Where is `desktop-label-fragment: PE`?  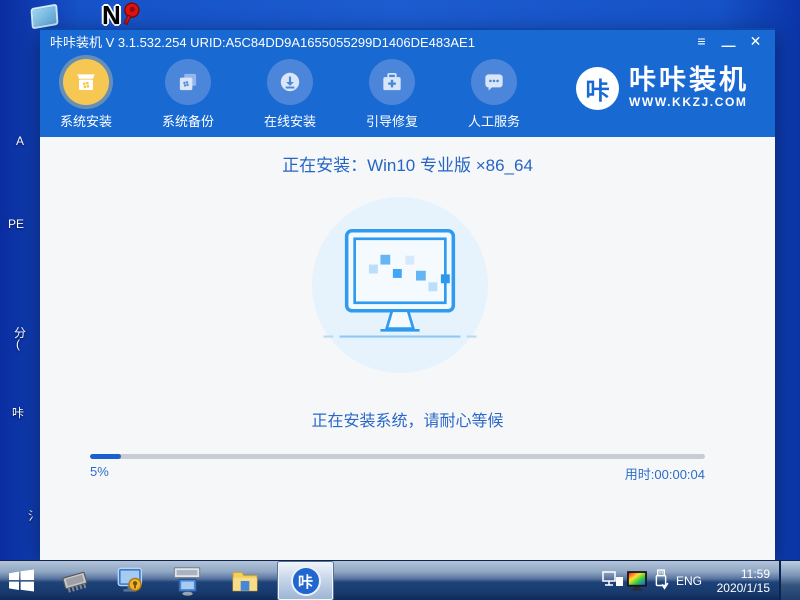 desktop-label-fragment: PE is located at coordinates (16, 224).